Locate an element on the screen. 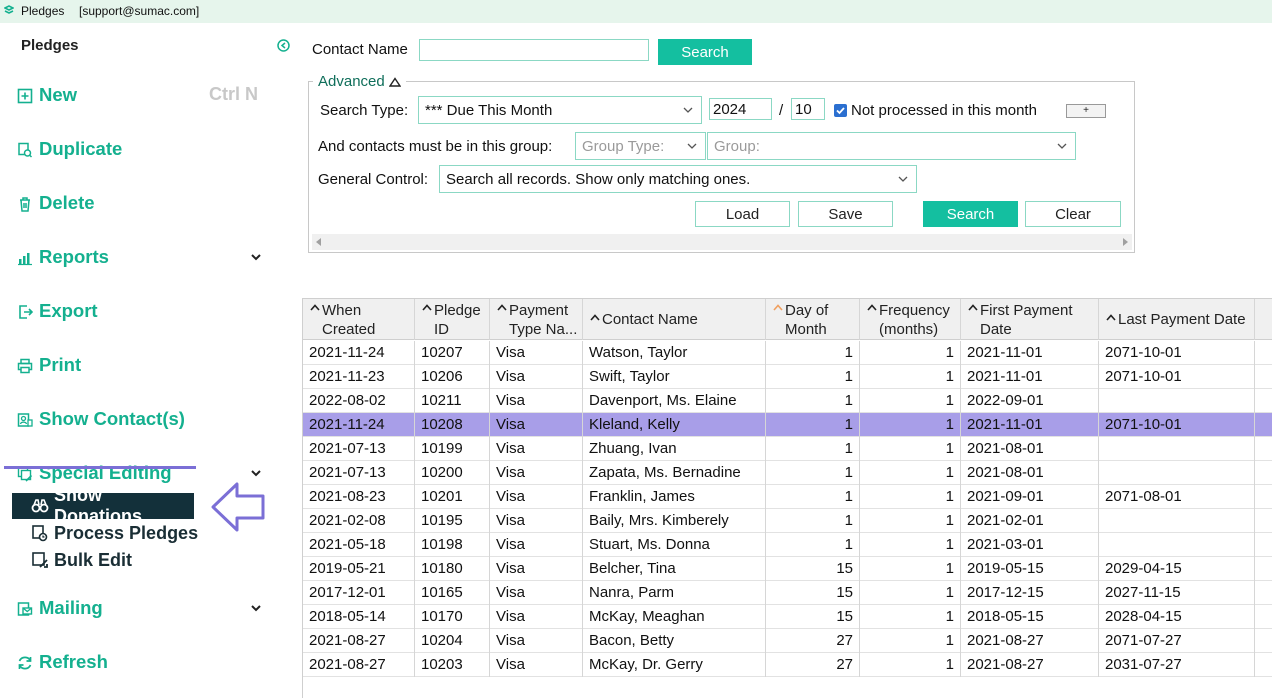  table-cell: 10208 is located at coordinates (452, 425).